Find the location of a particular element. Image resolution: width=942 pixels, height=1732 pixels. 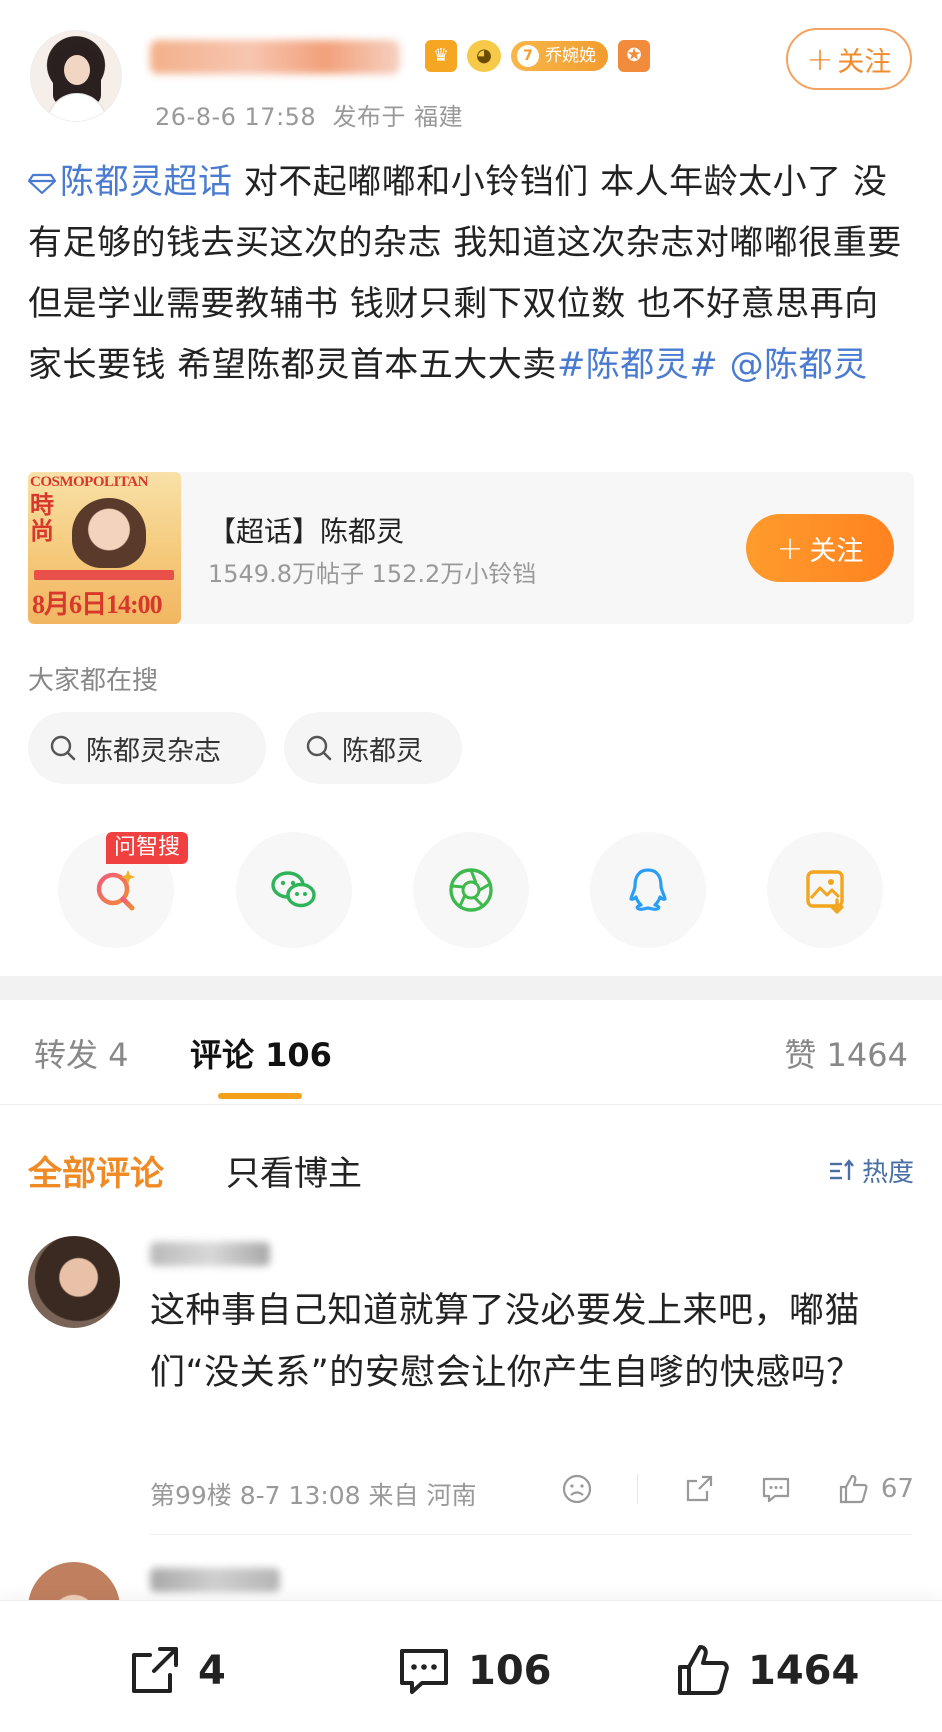

cover-portrait is located at coordinates (109, 533).